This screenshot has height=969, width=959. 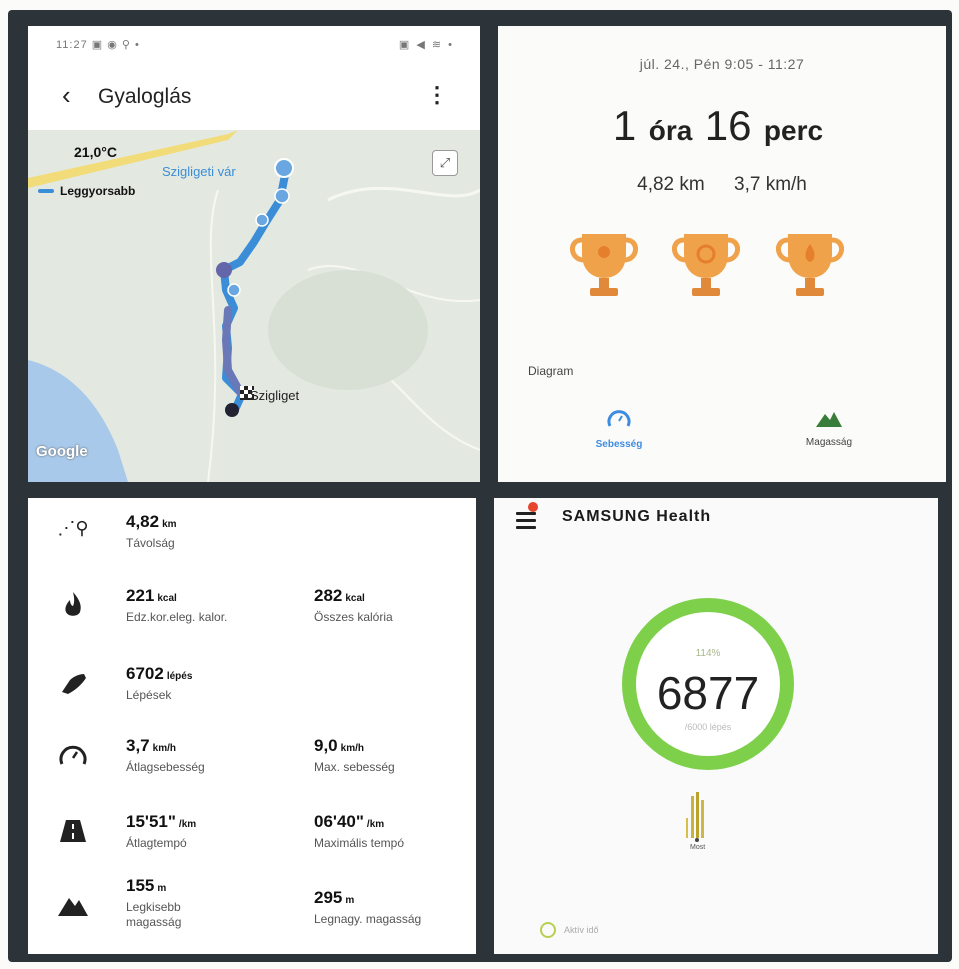 I want to click on distance-value: 4,82, so click(x=143, y=521).